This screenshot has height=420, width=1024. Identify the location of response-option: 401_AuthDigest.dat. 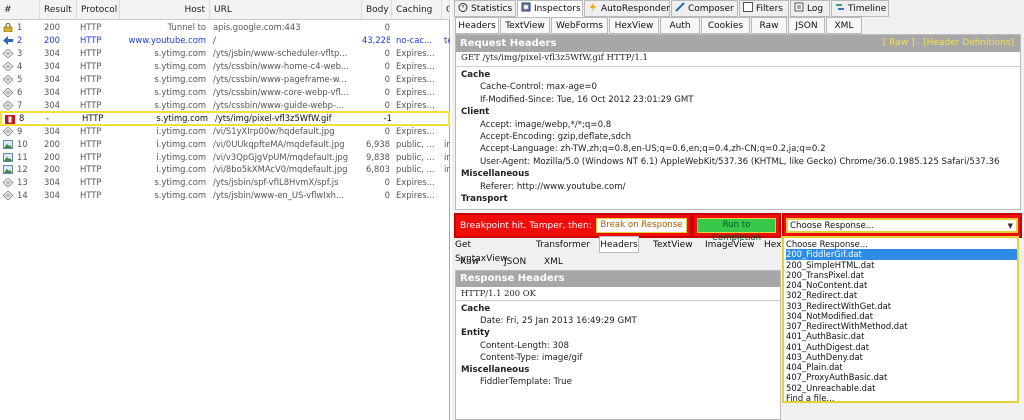
(901, 347).